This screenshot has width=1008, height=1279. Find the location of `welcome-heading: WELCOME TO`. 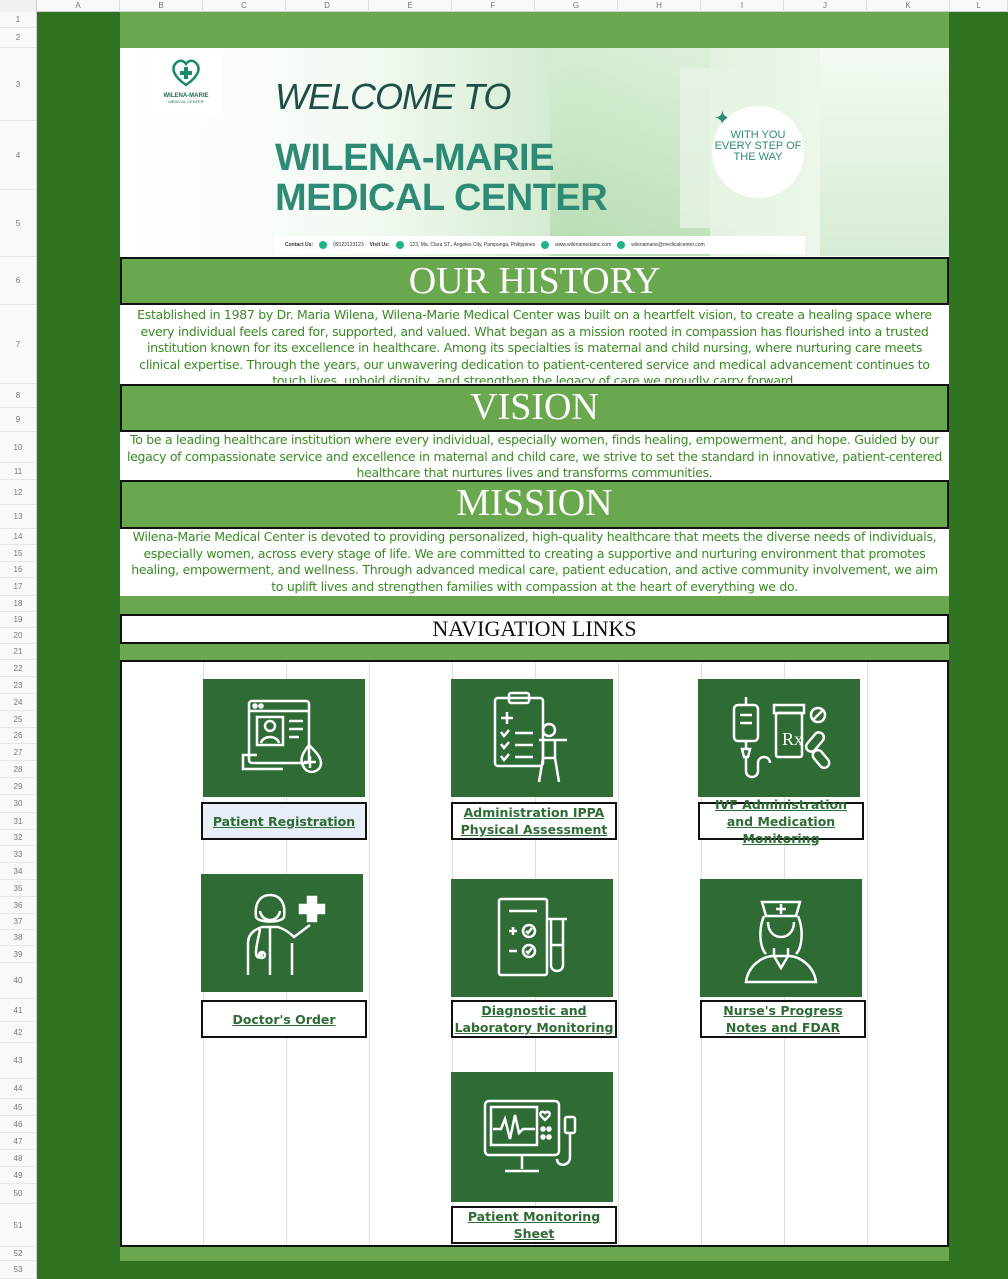

welcome-heading: WELCOME TO is located at coordinates (393, 96).